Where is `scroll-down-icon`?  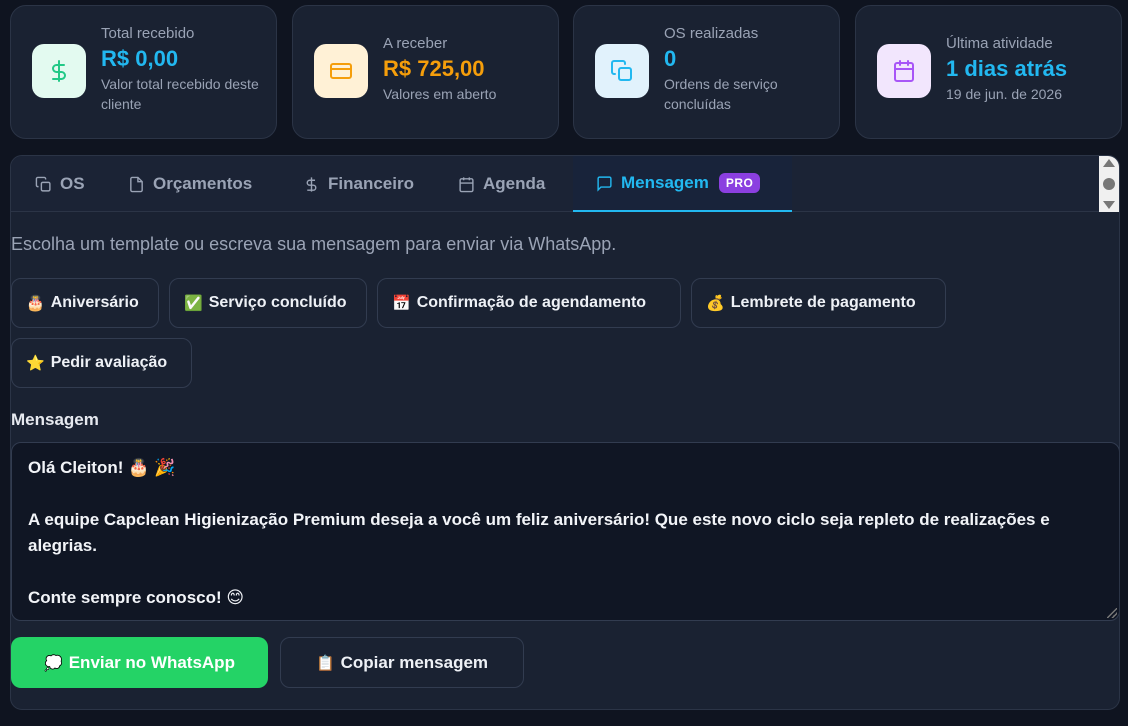 scroll-down-icon is located at coordinates (1109, 205).